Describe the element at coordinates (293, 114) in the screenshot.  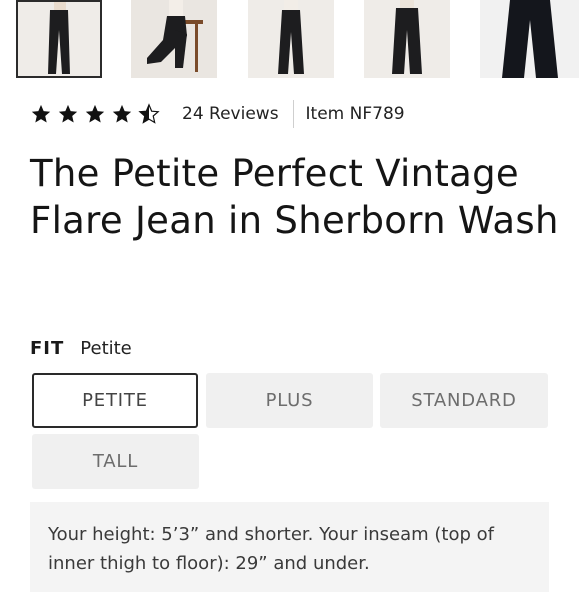
I see `divider` at that location.